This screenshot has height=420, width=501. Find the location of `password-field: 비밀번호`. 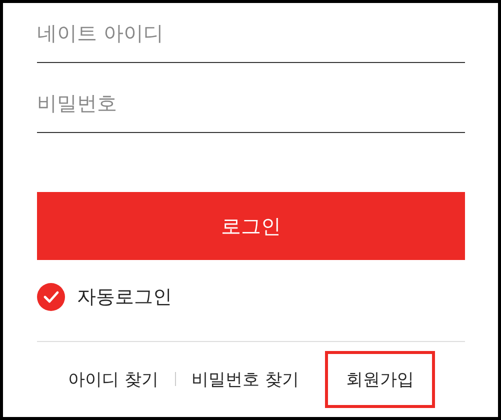

password-field: 비밀번호 is located at coordinates (251, 103).